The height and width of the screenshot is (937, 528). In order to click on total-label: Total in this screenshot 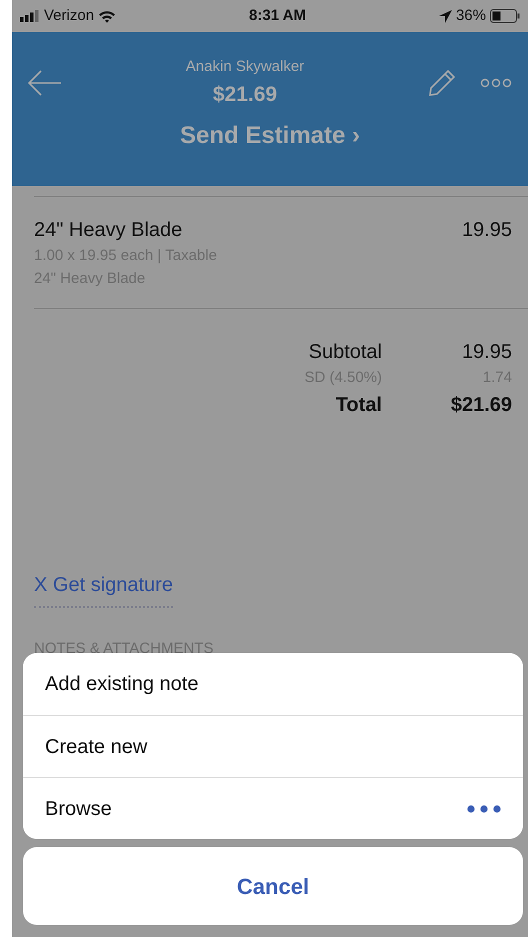, I will do `click(358, 405)`.